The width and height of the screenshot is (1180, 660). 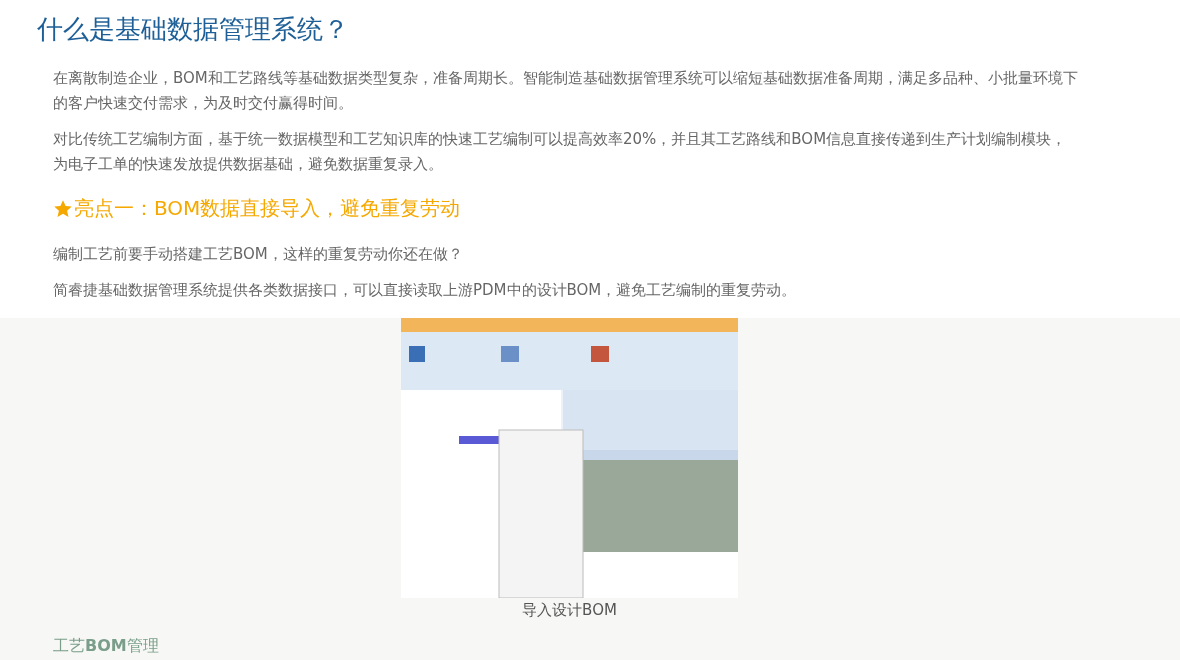 What do you see at coordinates (267, 208) in the screenshot?
I see `section-heading: 亮点一：BOM数据直接导入，避免重复劳动` at bounding box center [267, 208].